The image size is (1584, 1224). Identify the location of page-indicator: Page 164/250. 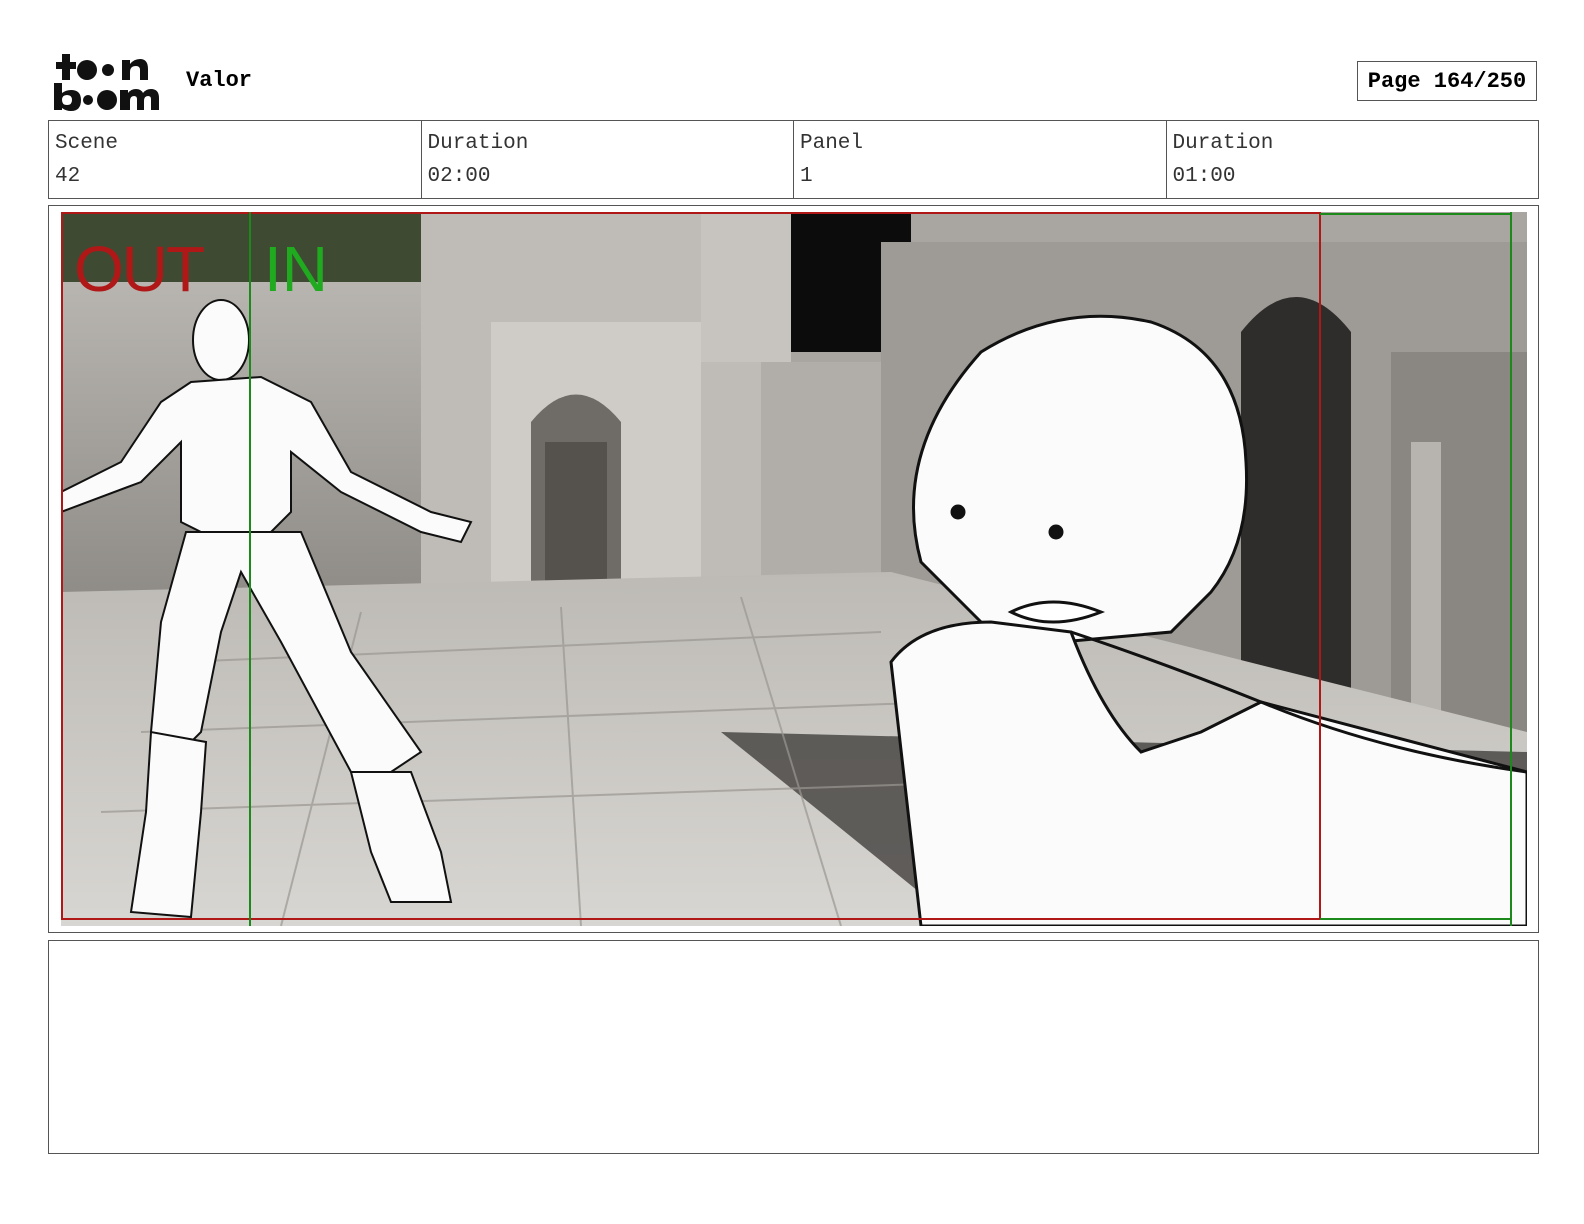
(1447, 81).